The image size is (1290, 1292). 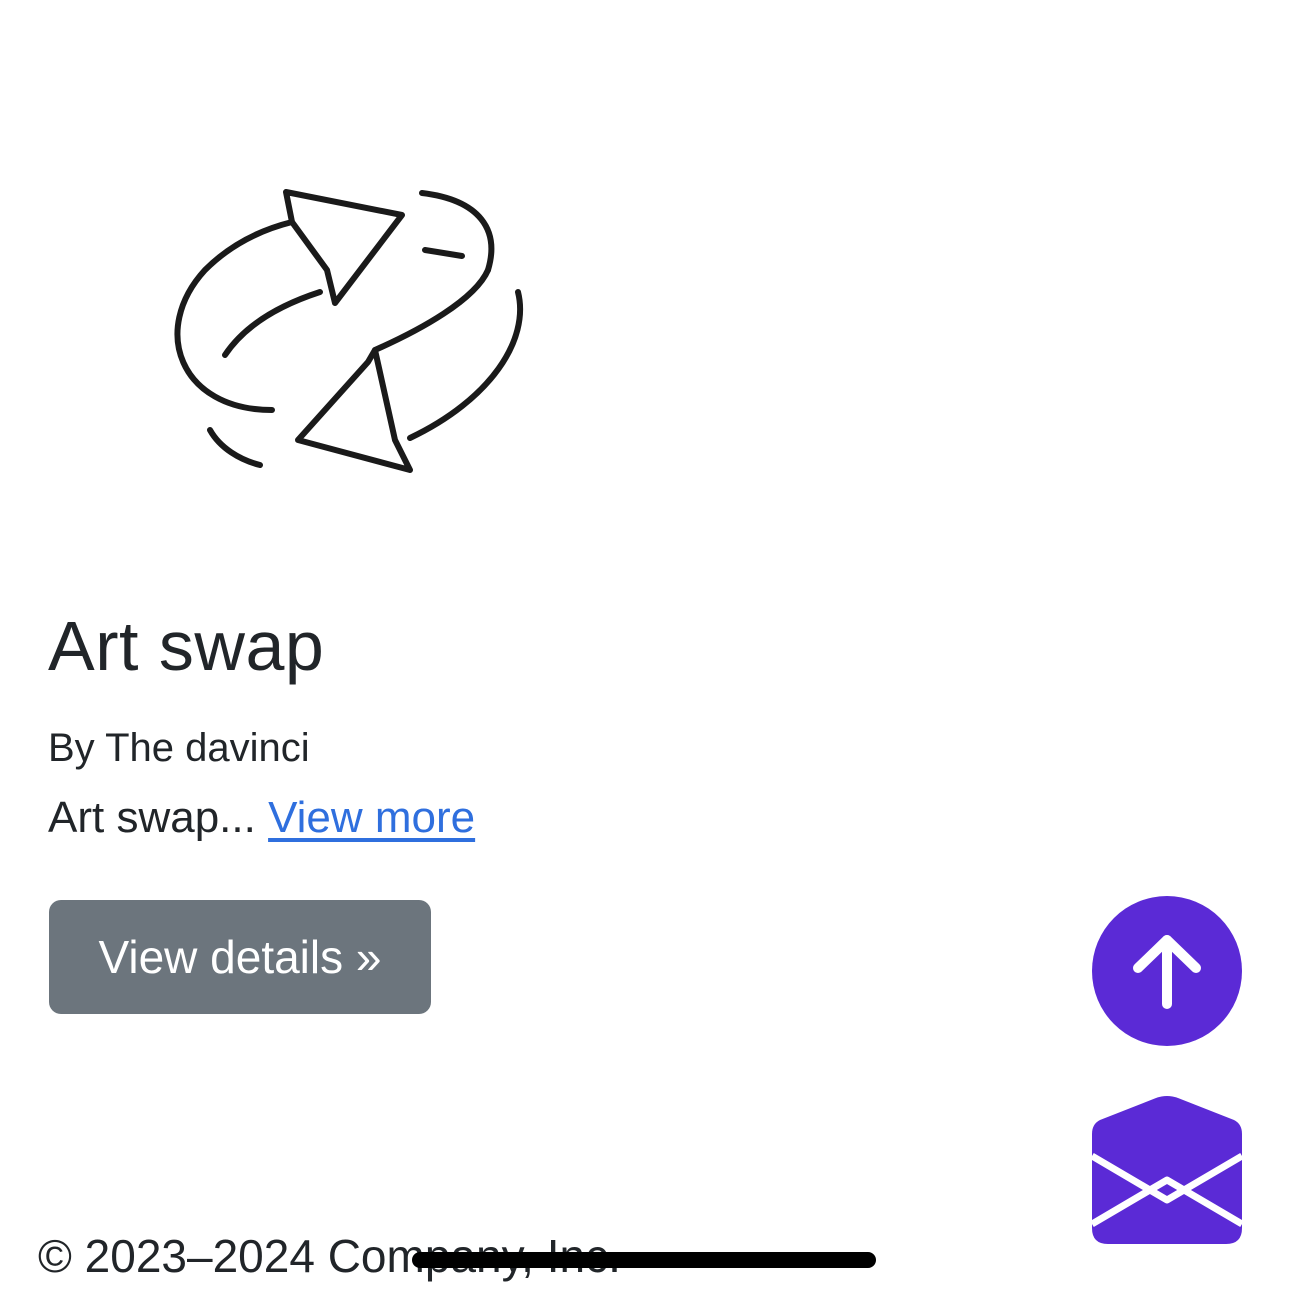 I want to click on envelope-open-icon, so click(x=1167, y=1170).